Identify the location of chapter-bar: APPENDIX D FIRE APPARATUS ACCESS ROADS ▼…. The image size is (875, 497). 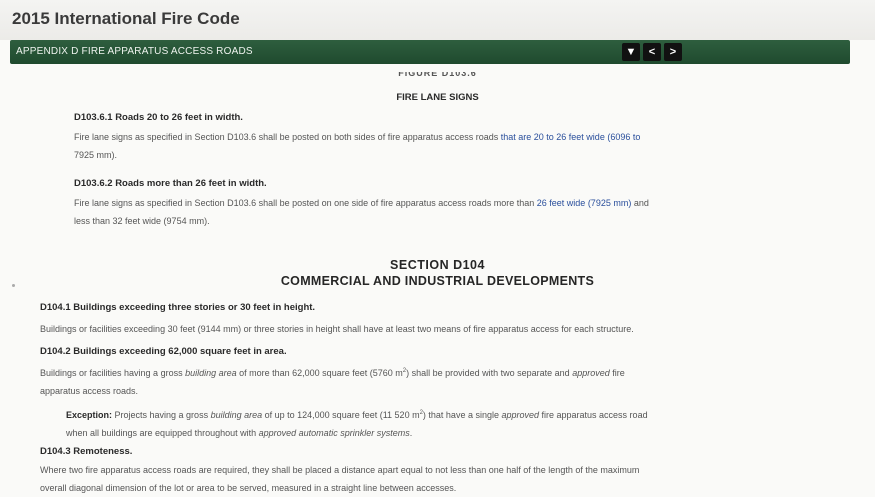
(430, 52).